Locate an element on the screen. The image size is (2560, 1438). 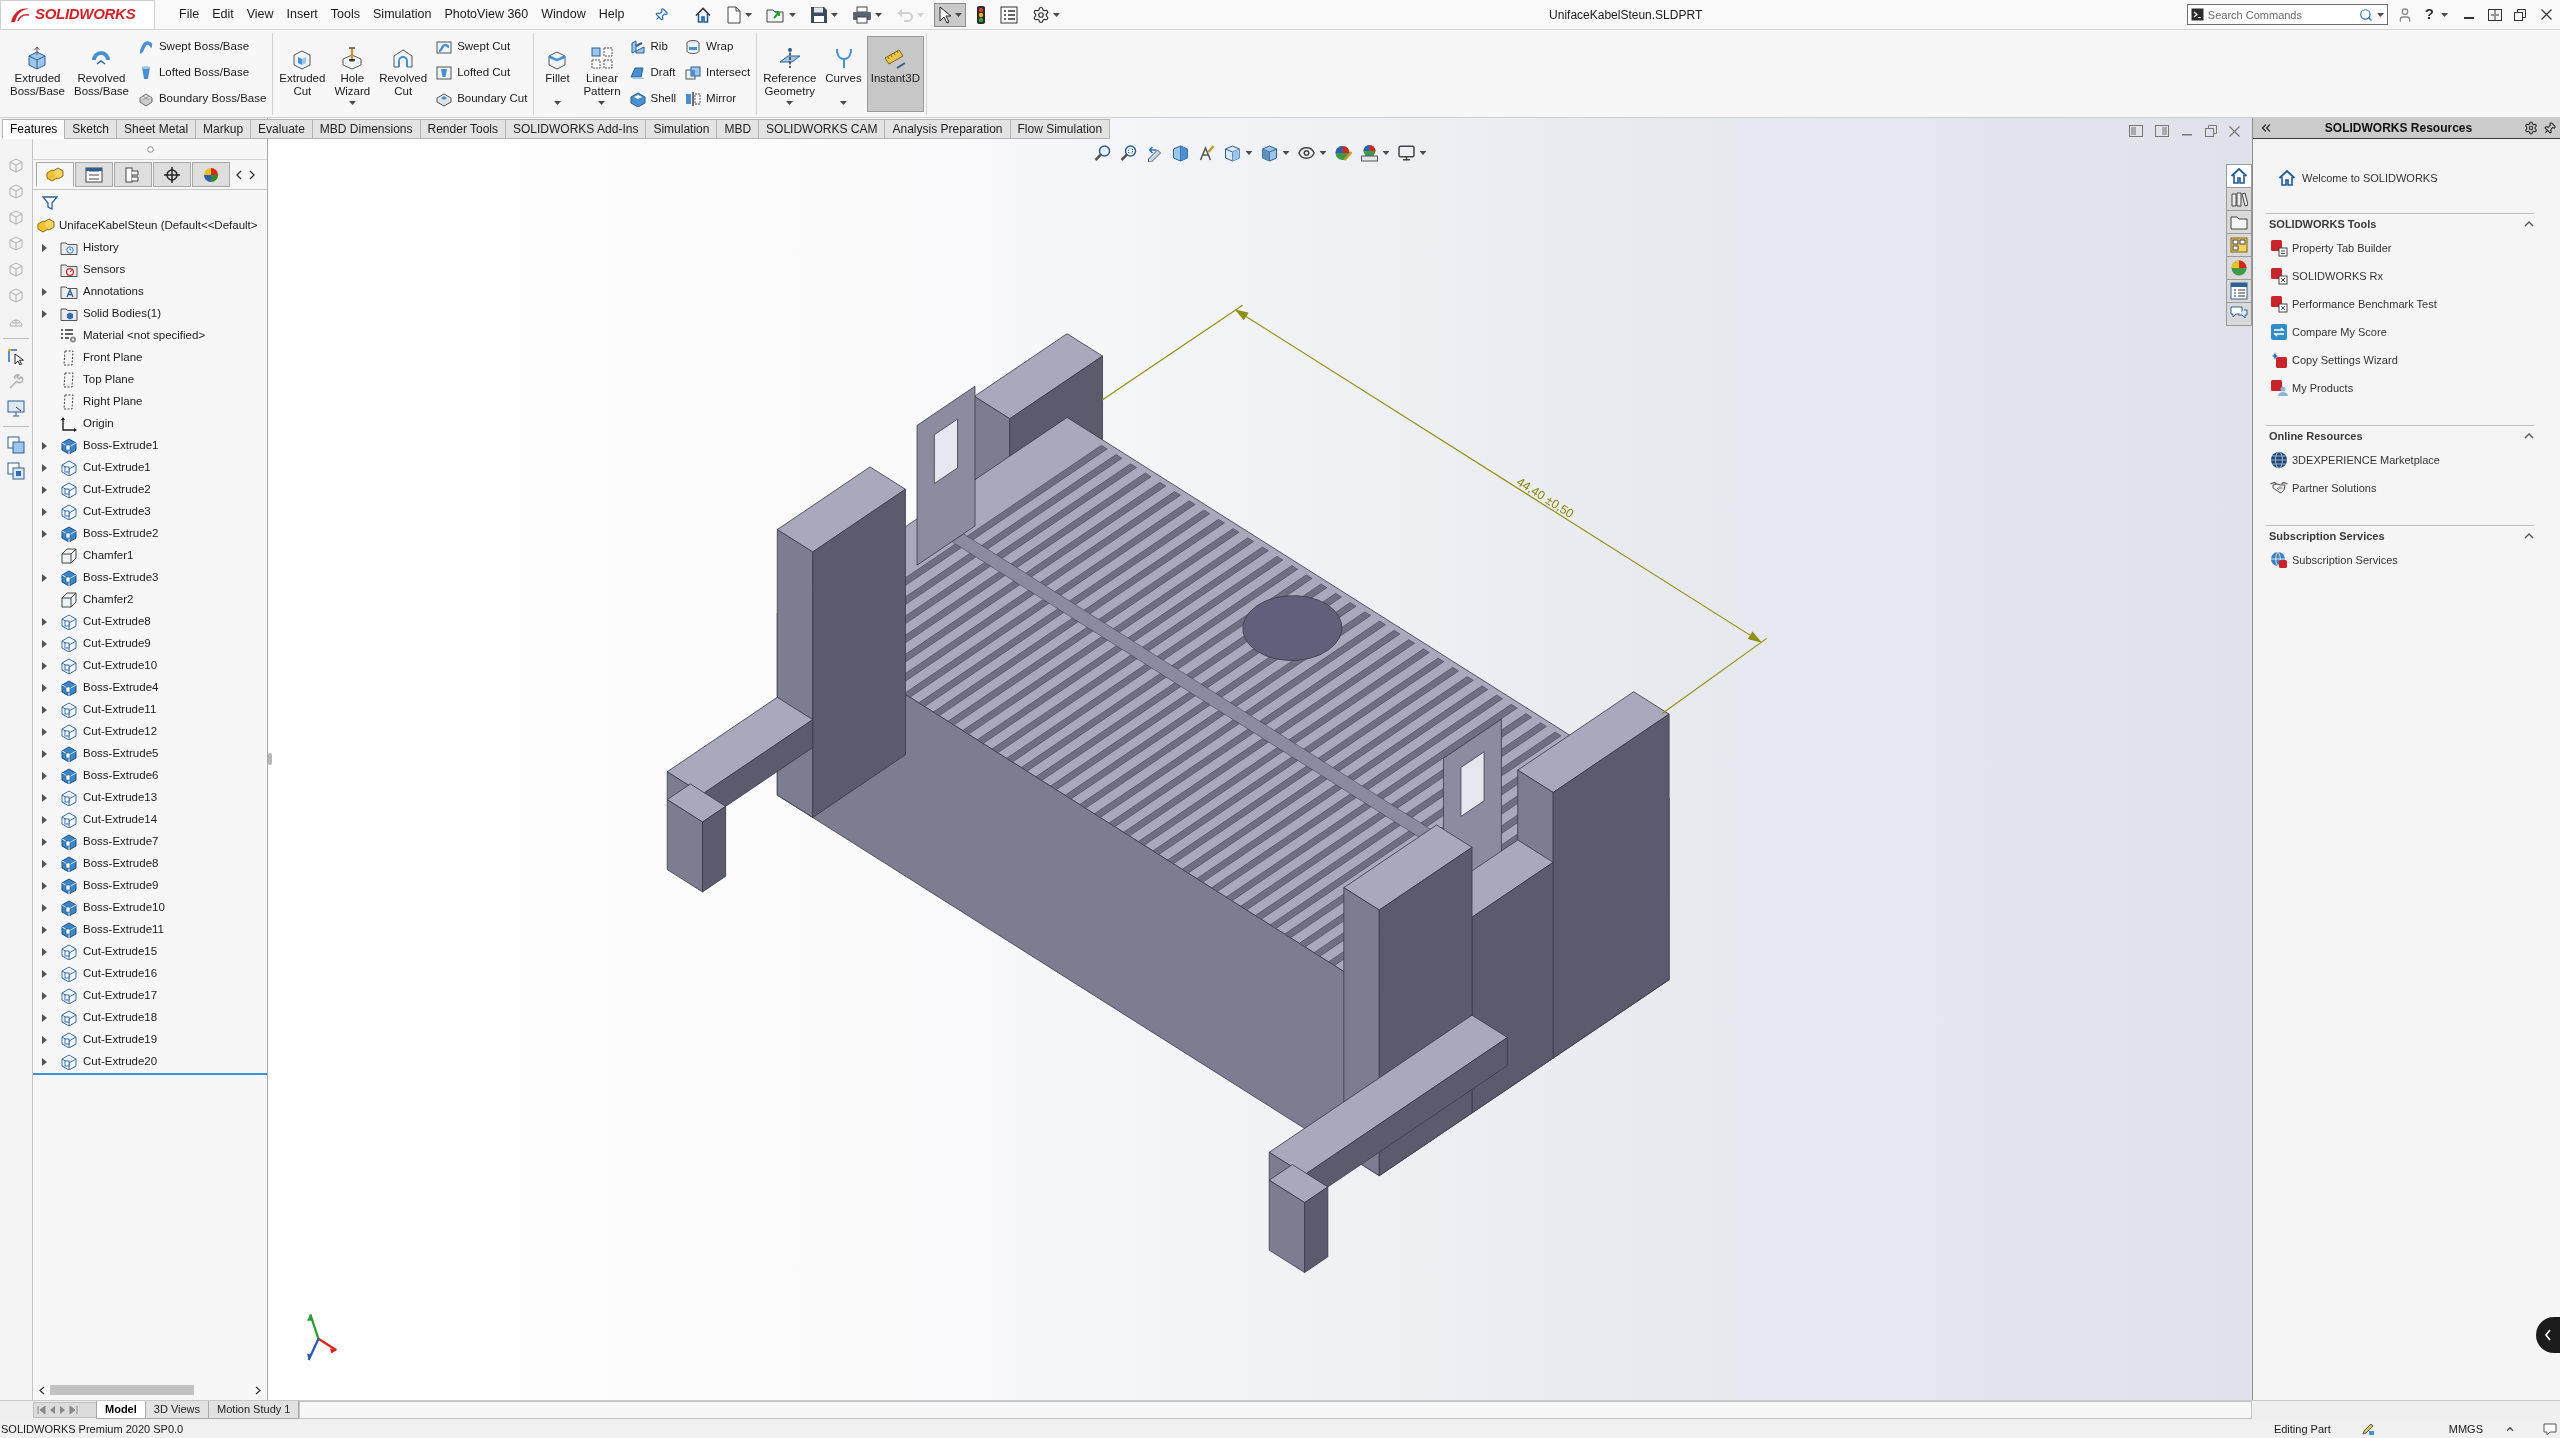
tile-left-icon is located at coordinates (2136, 131).